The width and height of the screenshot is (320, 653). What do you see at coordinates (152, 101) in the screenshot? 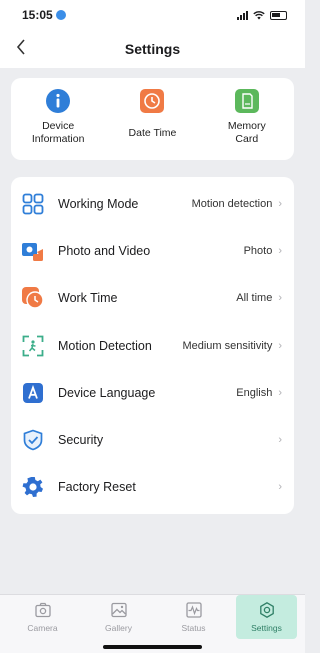
I see `clock-icon` at bounding box center [152, 101].